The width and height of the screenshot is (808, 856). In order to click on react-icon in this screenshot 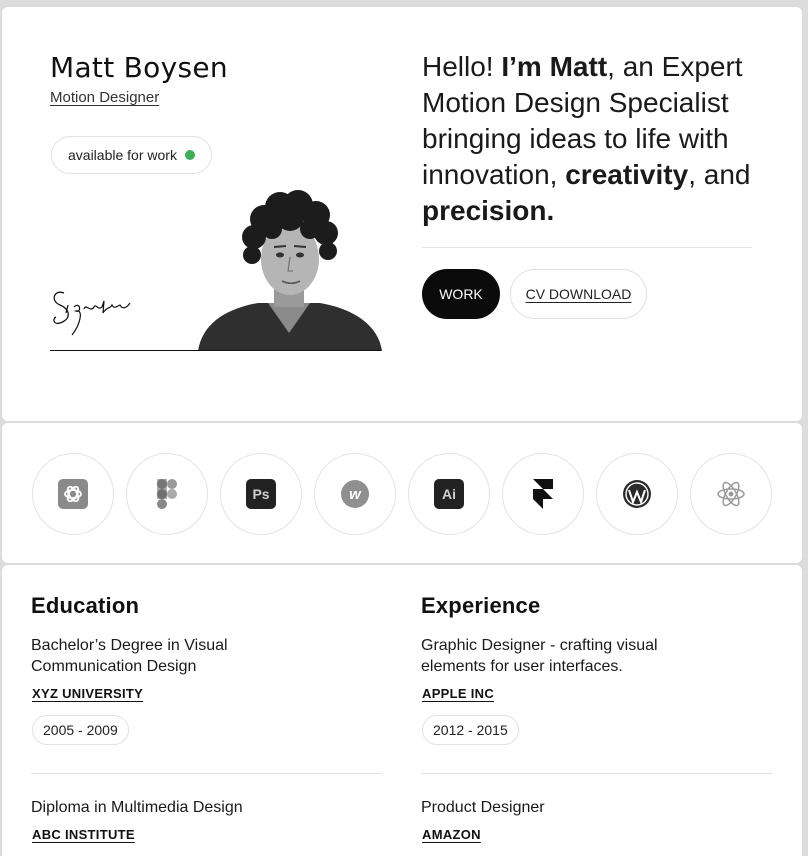, I will do `click(731, 494)`.